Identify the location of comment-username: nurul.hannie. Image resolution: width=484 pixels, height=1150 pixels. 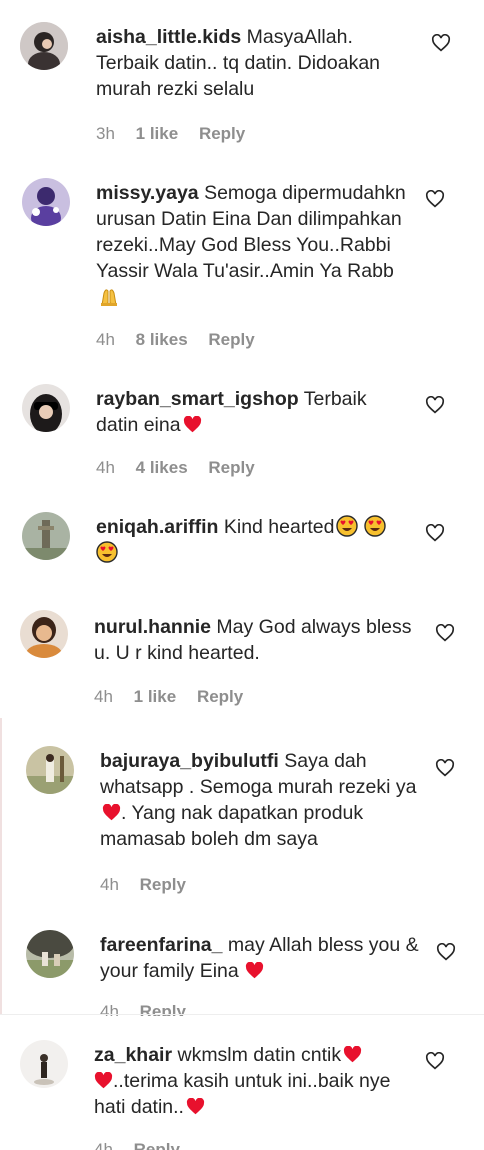
(152, 627).